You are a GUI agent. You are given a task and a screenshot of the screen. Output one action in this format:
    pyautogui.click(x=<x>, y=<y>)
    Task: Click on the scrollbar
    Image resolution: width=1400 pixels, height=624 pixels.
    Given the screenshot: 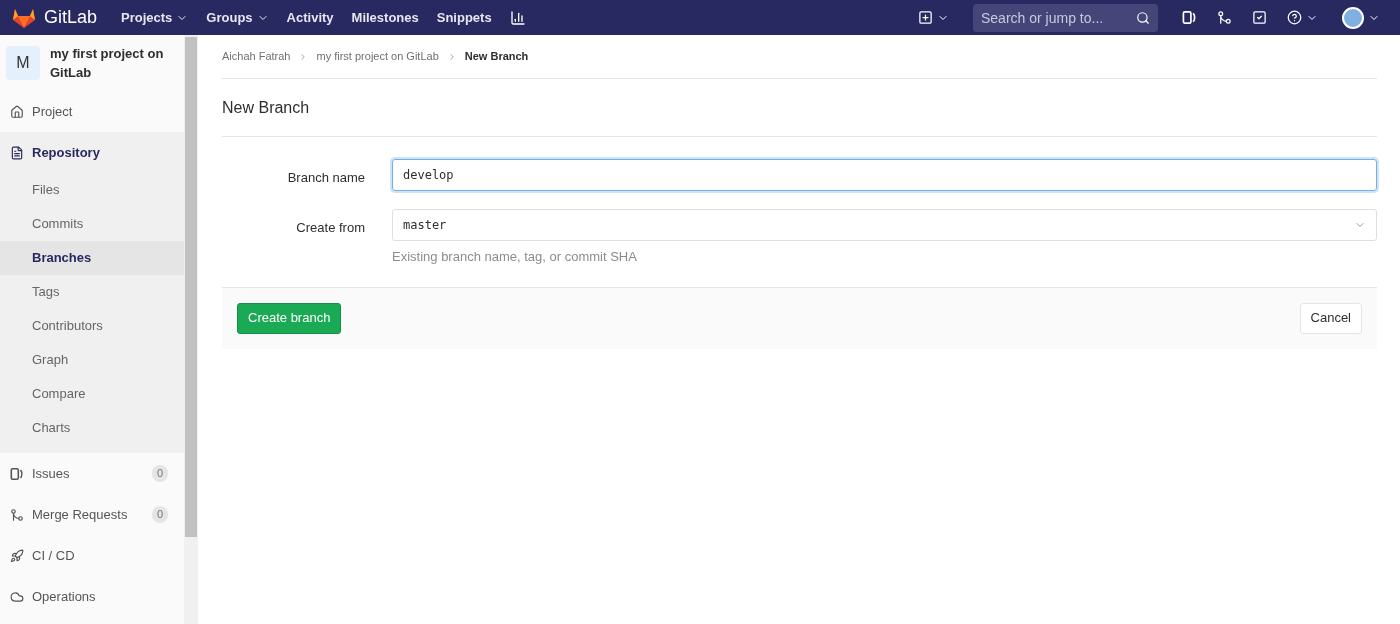 What is the action you would take?
    pyautogui.click(x=191, y=329)
    